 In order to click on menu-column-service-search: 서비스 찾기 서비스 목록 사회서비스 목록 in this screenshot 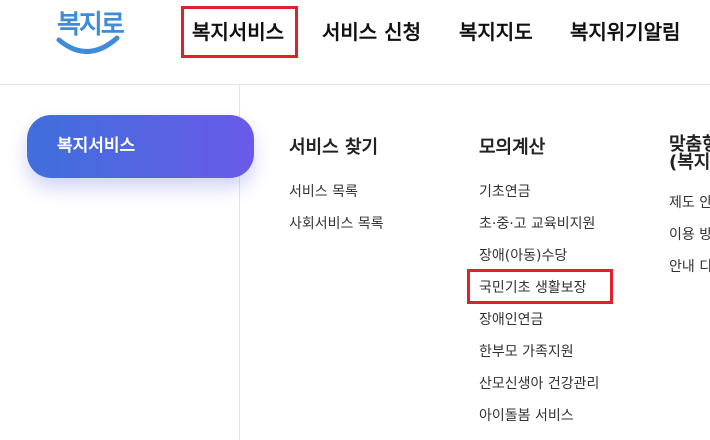, I will do `click(336, 188)`.